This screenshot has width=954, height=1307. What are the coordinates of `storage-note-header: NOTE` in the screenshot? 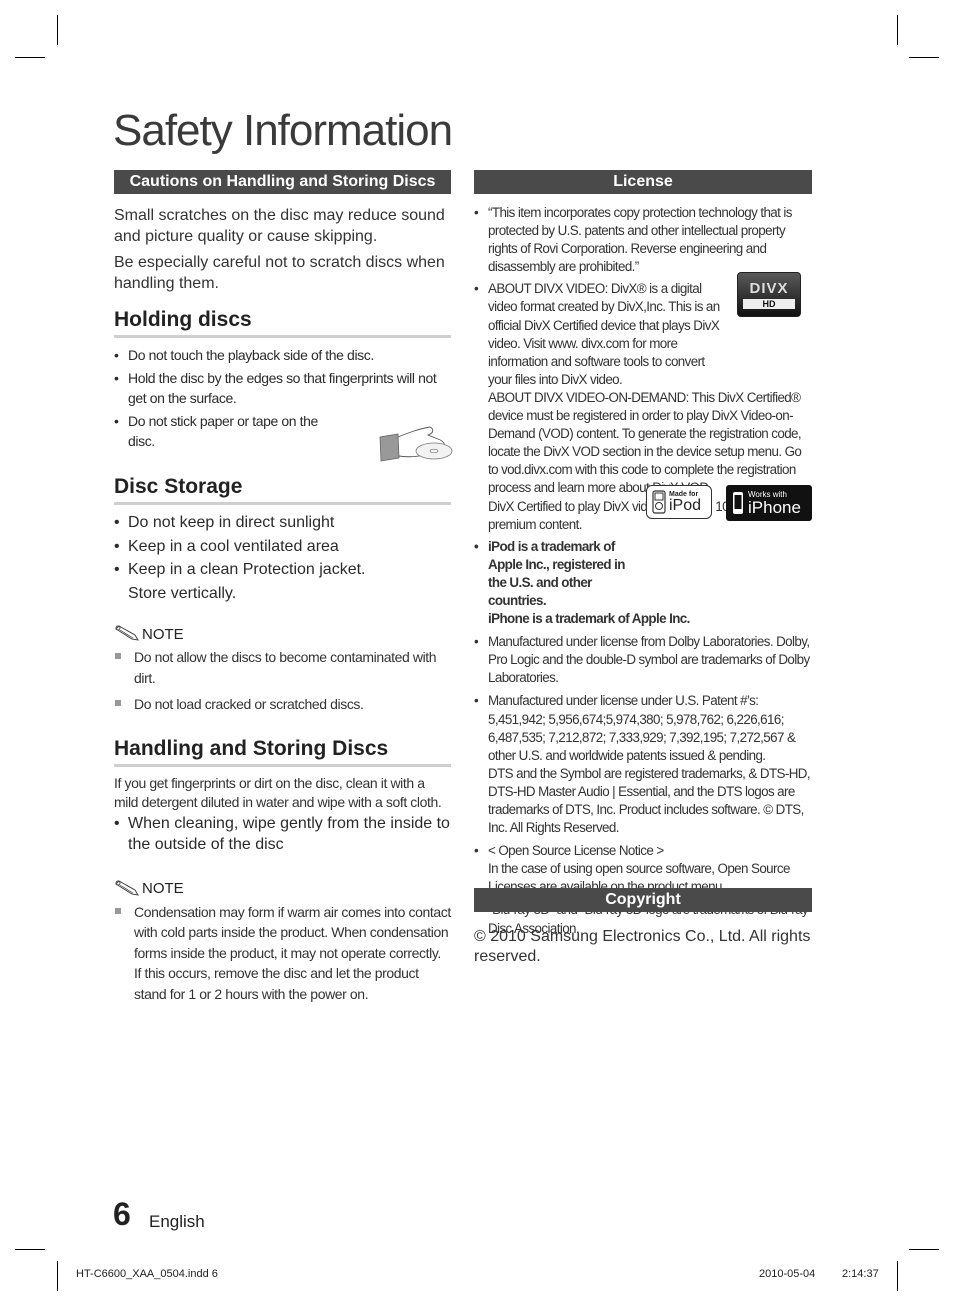 It's located at (282, 634).